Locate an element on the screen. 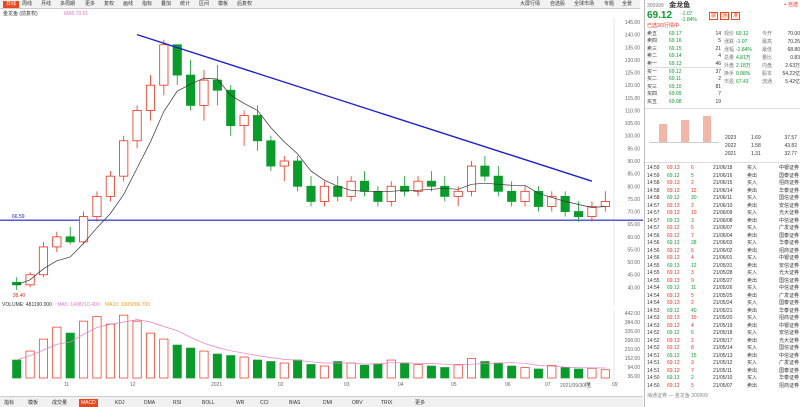 Image resolution: width=800 pixels, height=407 pixels. order-book-row: 买二 69.11 2 is located at coordinates (684, 79).